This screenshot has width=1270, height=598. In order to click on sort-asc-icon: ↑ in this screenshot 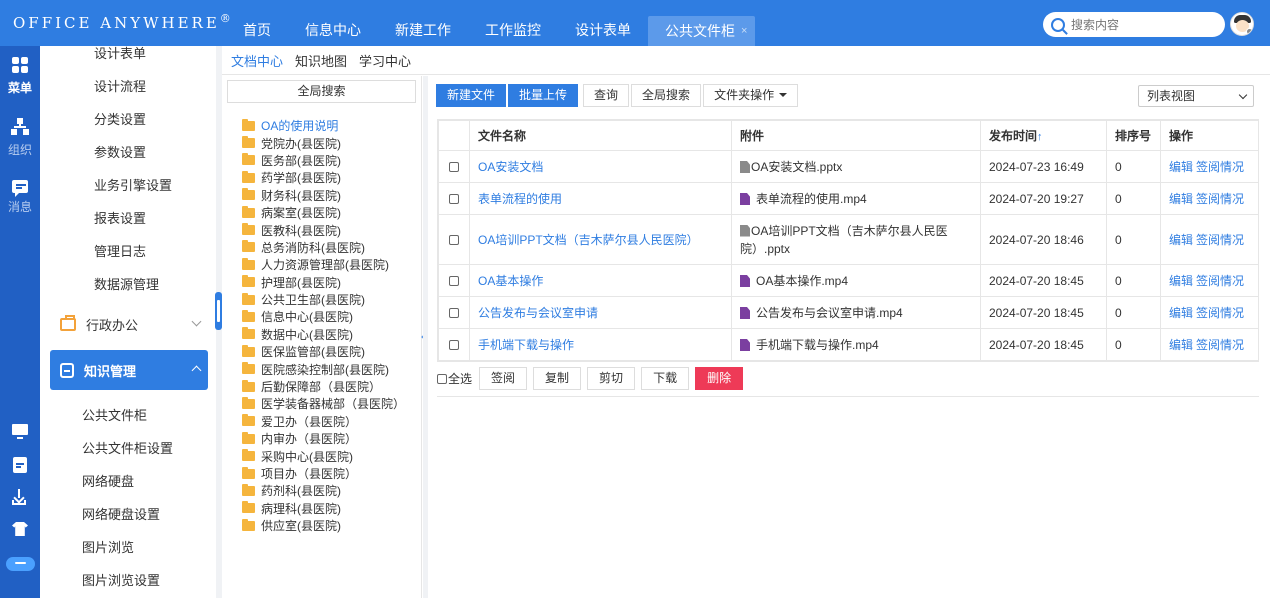, I will do `click(1040, 137)`.